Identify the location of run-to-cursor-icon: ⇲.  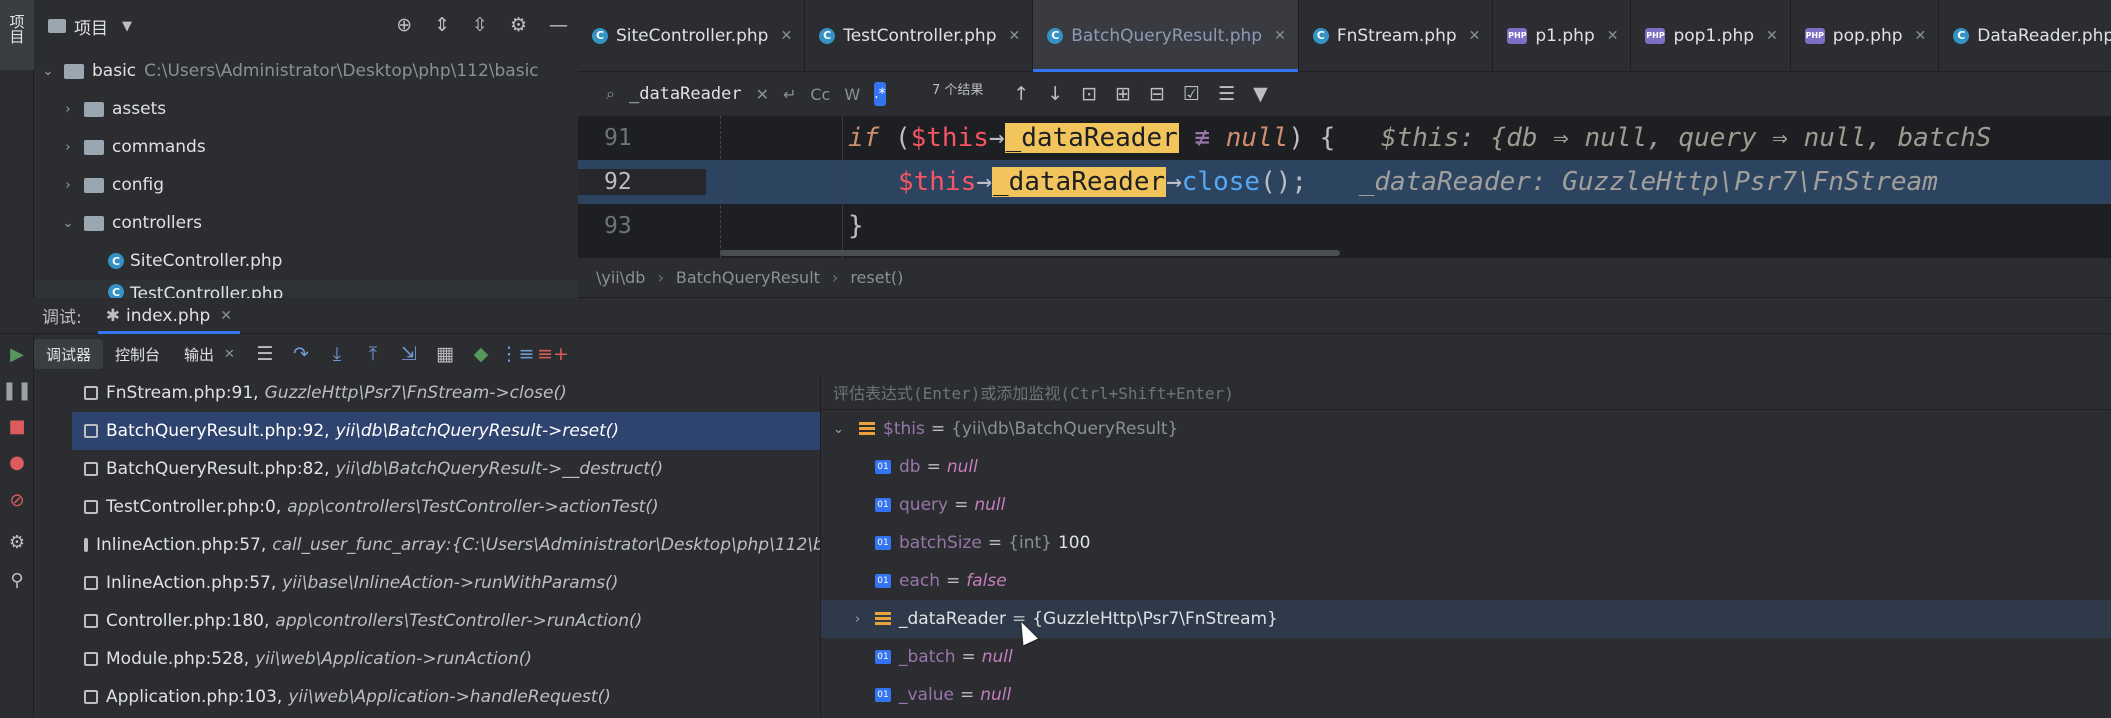
(409, 354).